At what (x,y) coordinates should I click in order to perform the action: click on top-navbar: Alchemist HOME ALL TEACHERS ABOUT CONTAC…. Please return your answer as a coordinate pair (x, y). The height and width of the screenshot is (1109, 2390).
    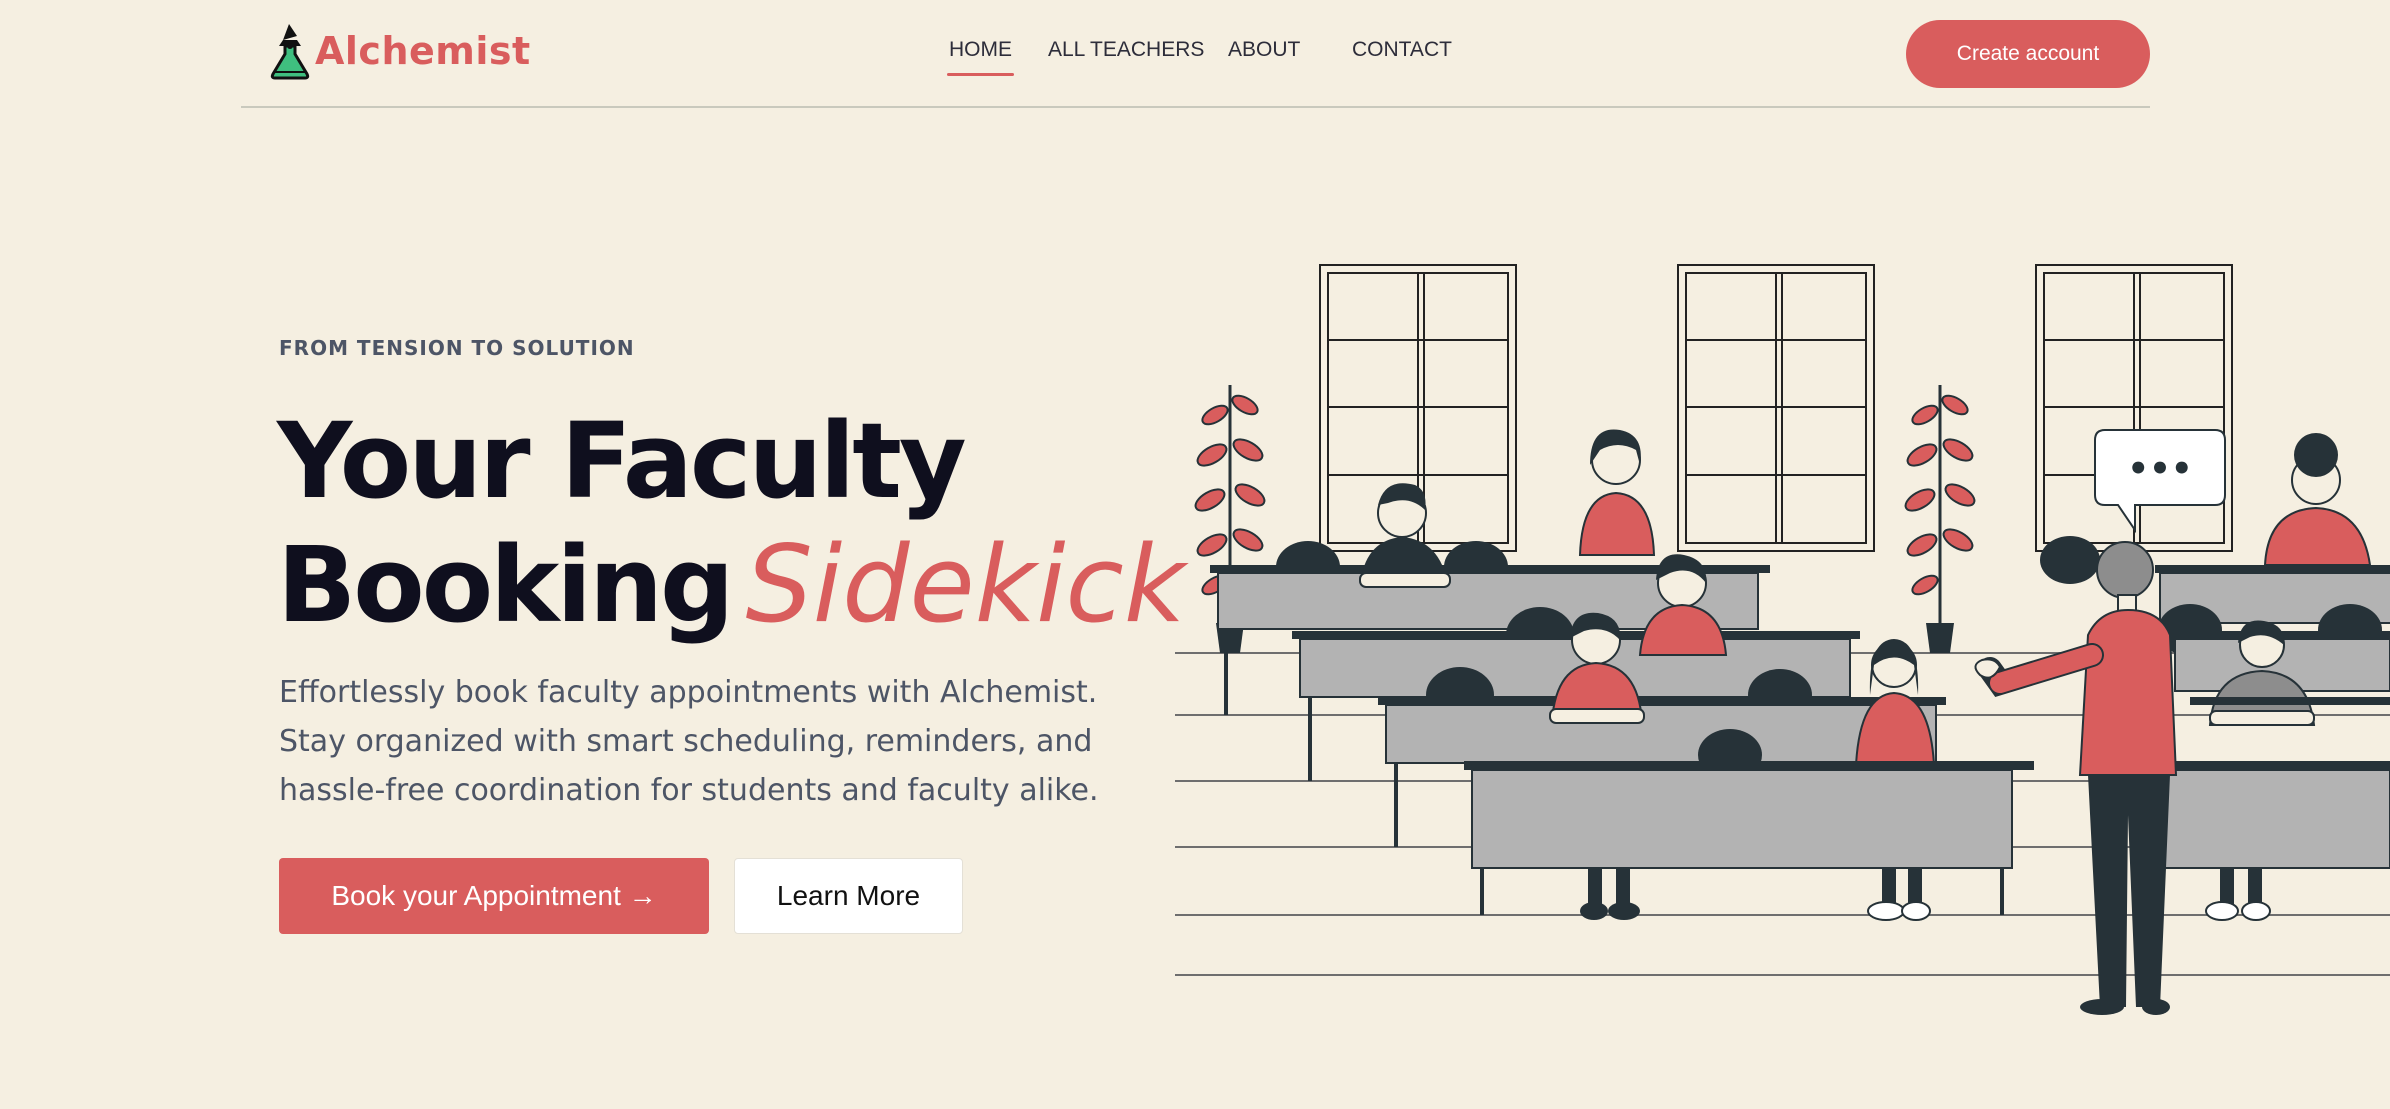
    Looking at the image, I should click on (1195, 54).